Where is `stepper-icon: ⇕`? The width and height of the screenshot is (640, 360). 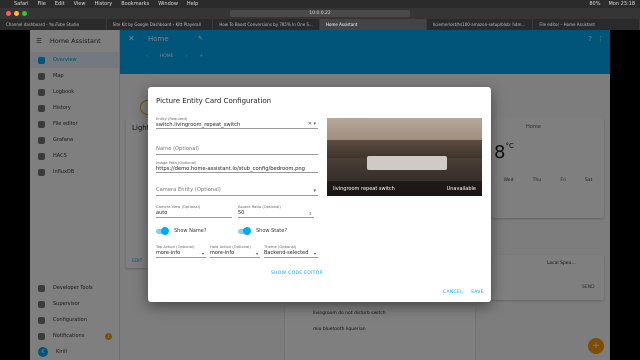 stepper-icon: ⇕ is located at coordinates (310, 213).